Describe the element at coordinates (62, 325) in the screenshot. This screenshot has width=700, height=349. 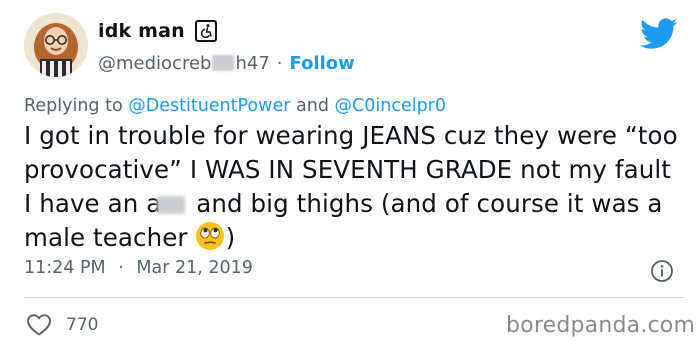
I see `like-button: 770` at that location.